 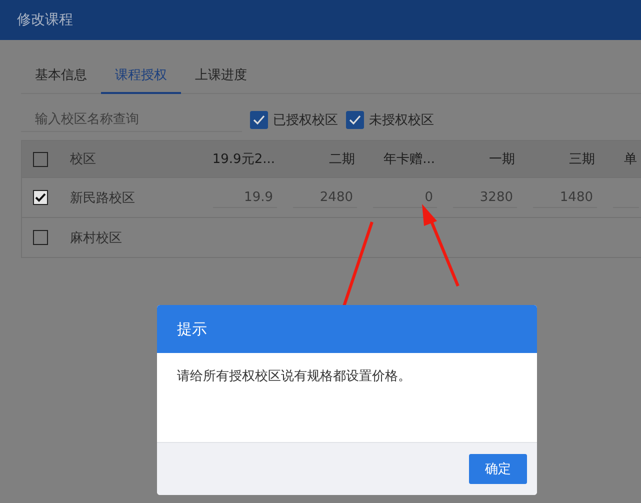 What do you see at coordinates (405, 198) in the screenshot?
I see `price-field: 0` at bounding box center [405, 198].